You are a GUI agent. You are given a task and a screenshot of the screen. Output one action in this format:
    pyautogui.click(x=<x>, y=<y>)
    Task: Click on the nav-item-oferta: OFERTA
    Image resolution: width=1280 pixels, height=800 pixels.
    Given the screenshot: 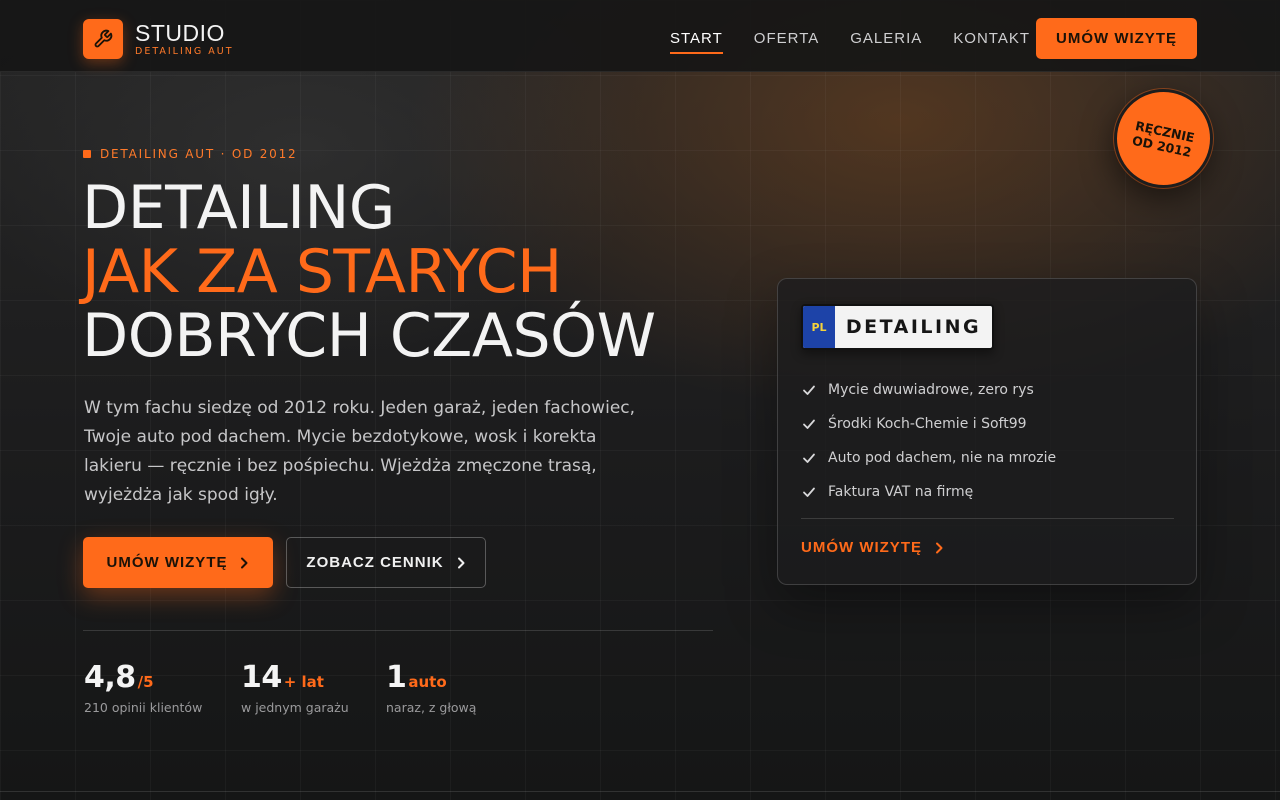 What is the action you would take?
    pyautogui.click(x=786, y=41)
    